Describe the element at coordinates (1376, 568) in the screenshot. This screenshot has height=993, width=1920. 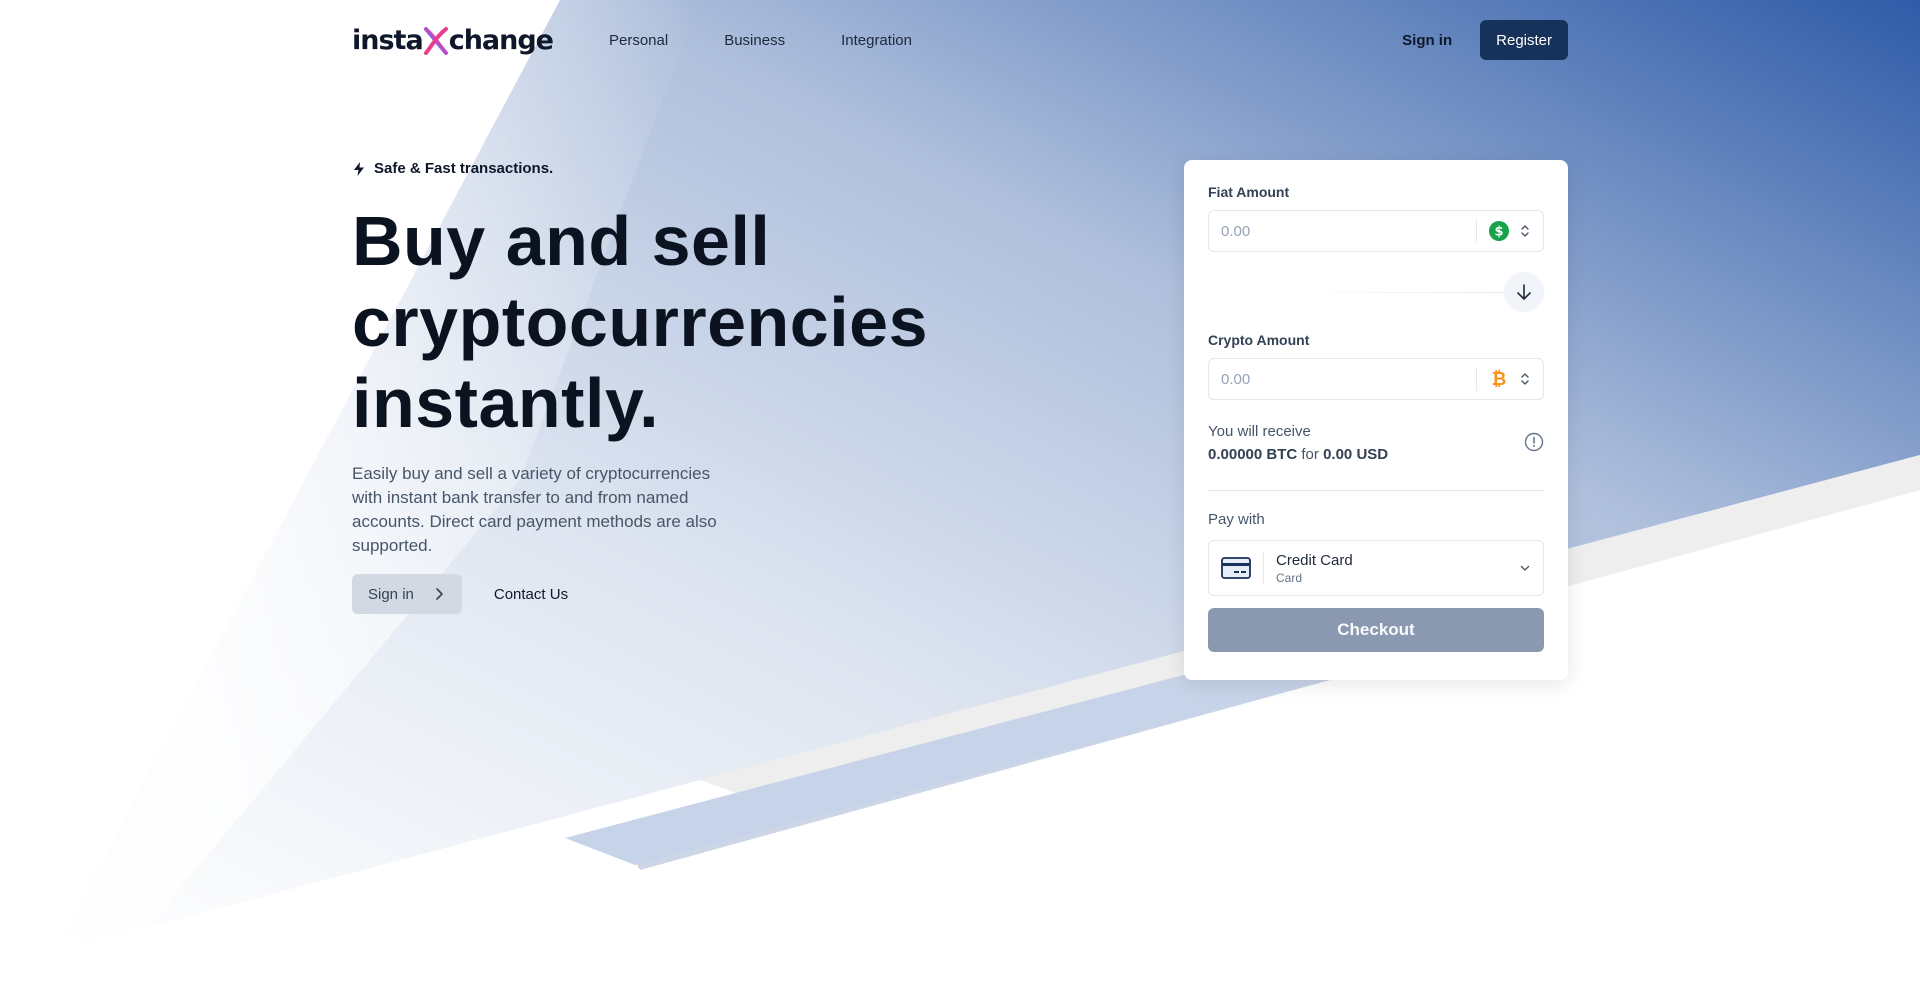
I see `payment-method-select: Credit Card Card` at that location.